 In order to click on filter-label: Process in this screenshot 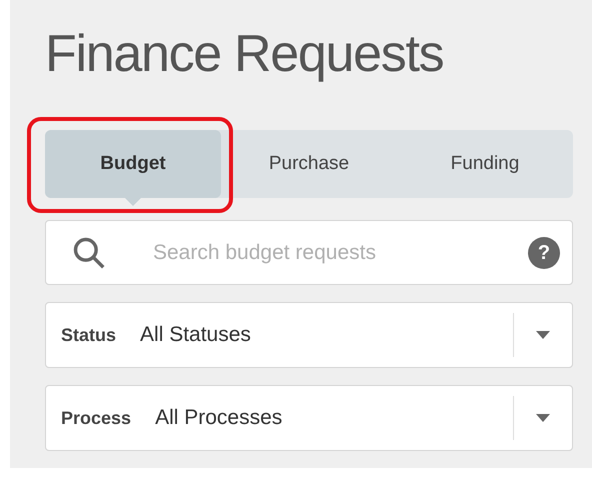, I will do `click(96, 418)`.